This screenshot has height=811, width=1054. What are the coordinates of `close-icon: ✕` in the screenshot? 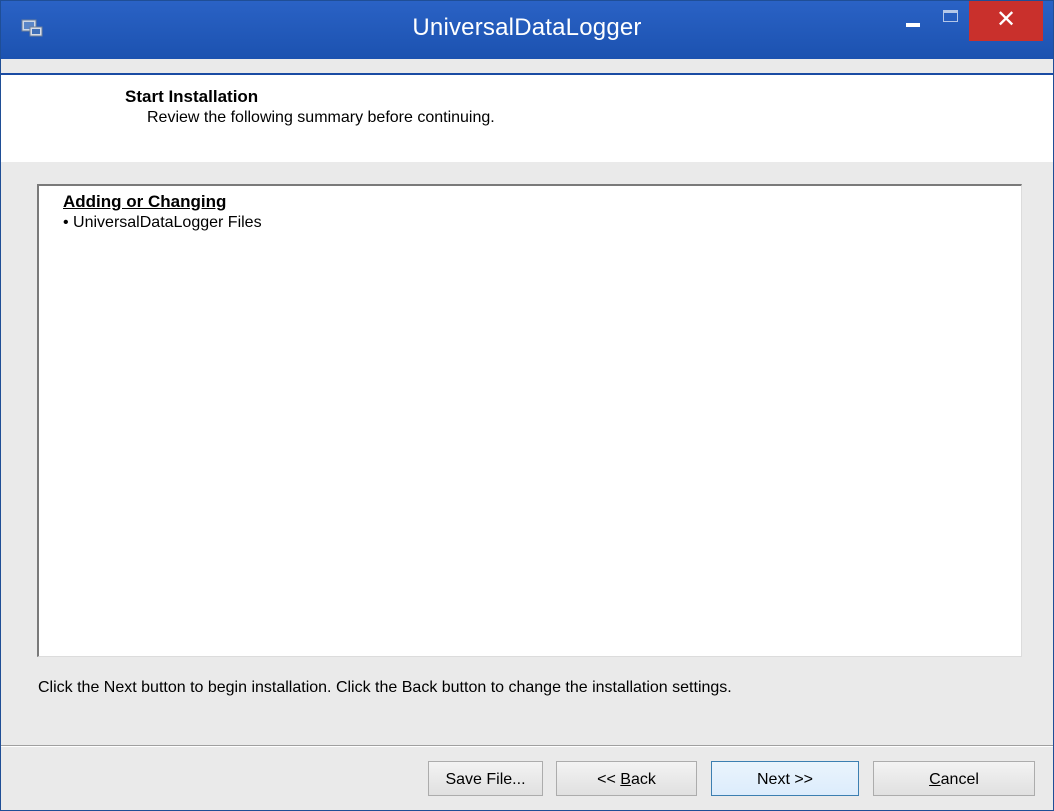 It's located at (1006, 19).